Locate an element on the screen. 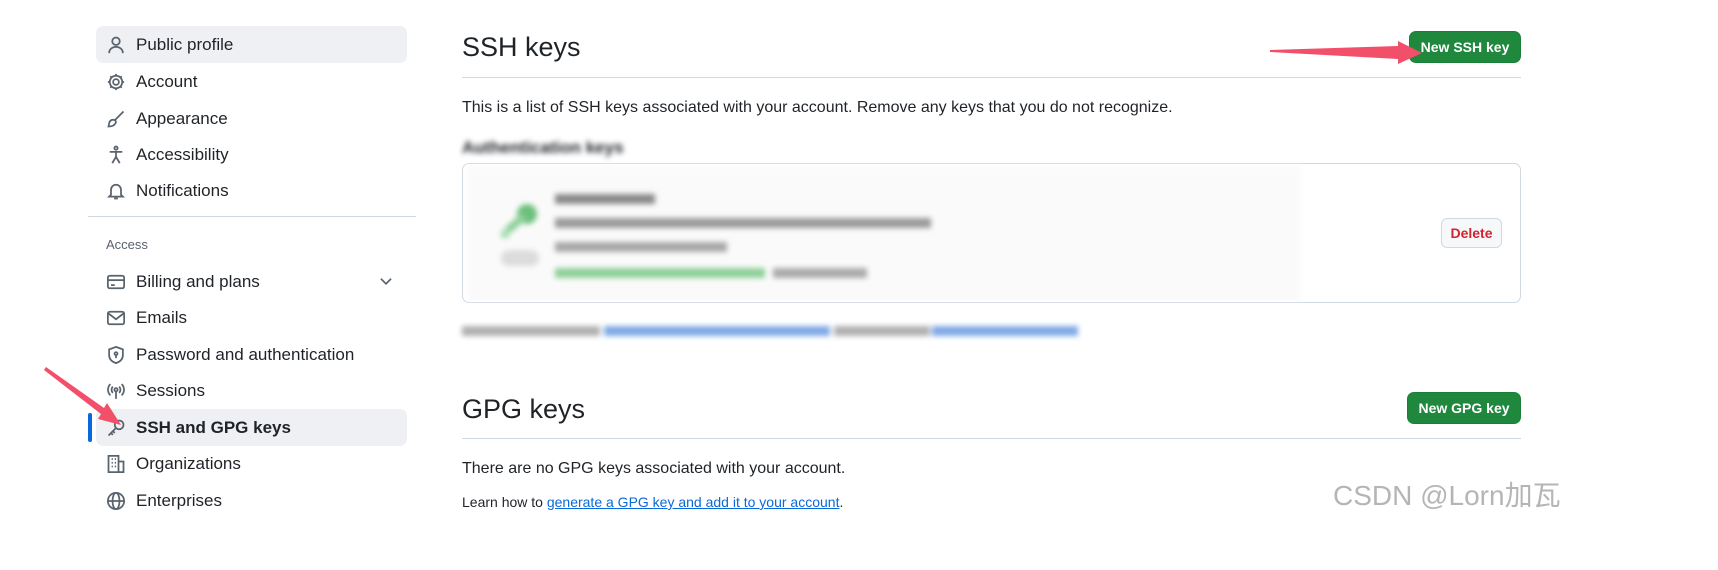  sidebar-item-sessions: Sessions is located at coordinates (251, 390).